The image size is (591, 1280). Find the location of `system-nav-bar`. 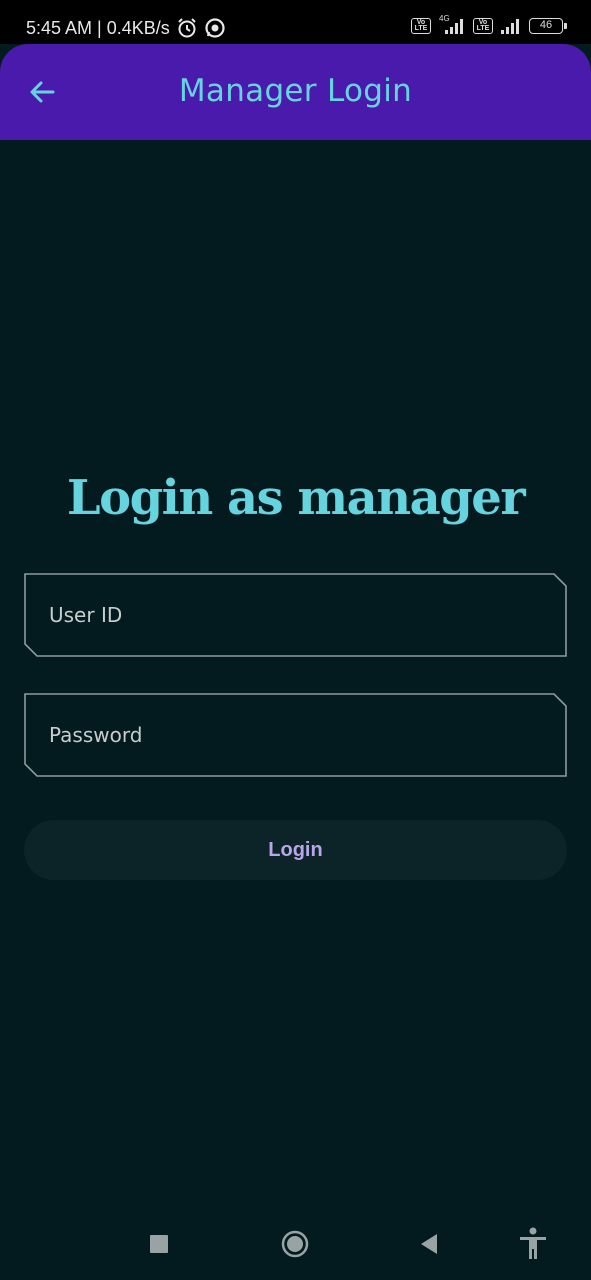

system-nav-bar is located at coordinates (295, 1244).